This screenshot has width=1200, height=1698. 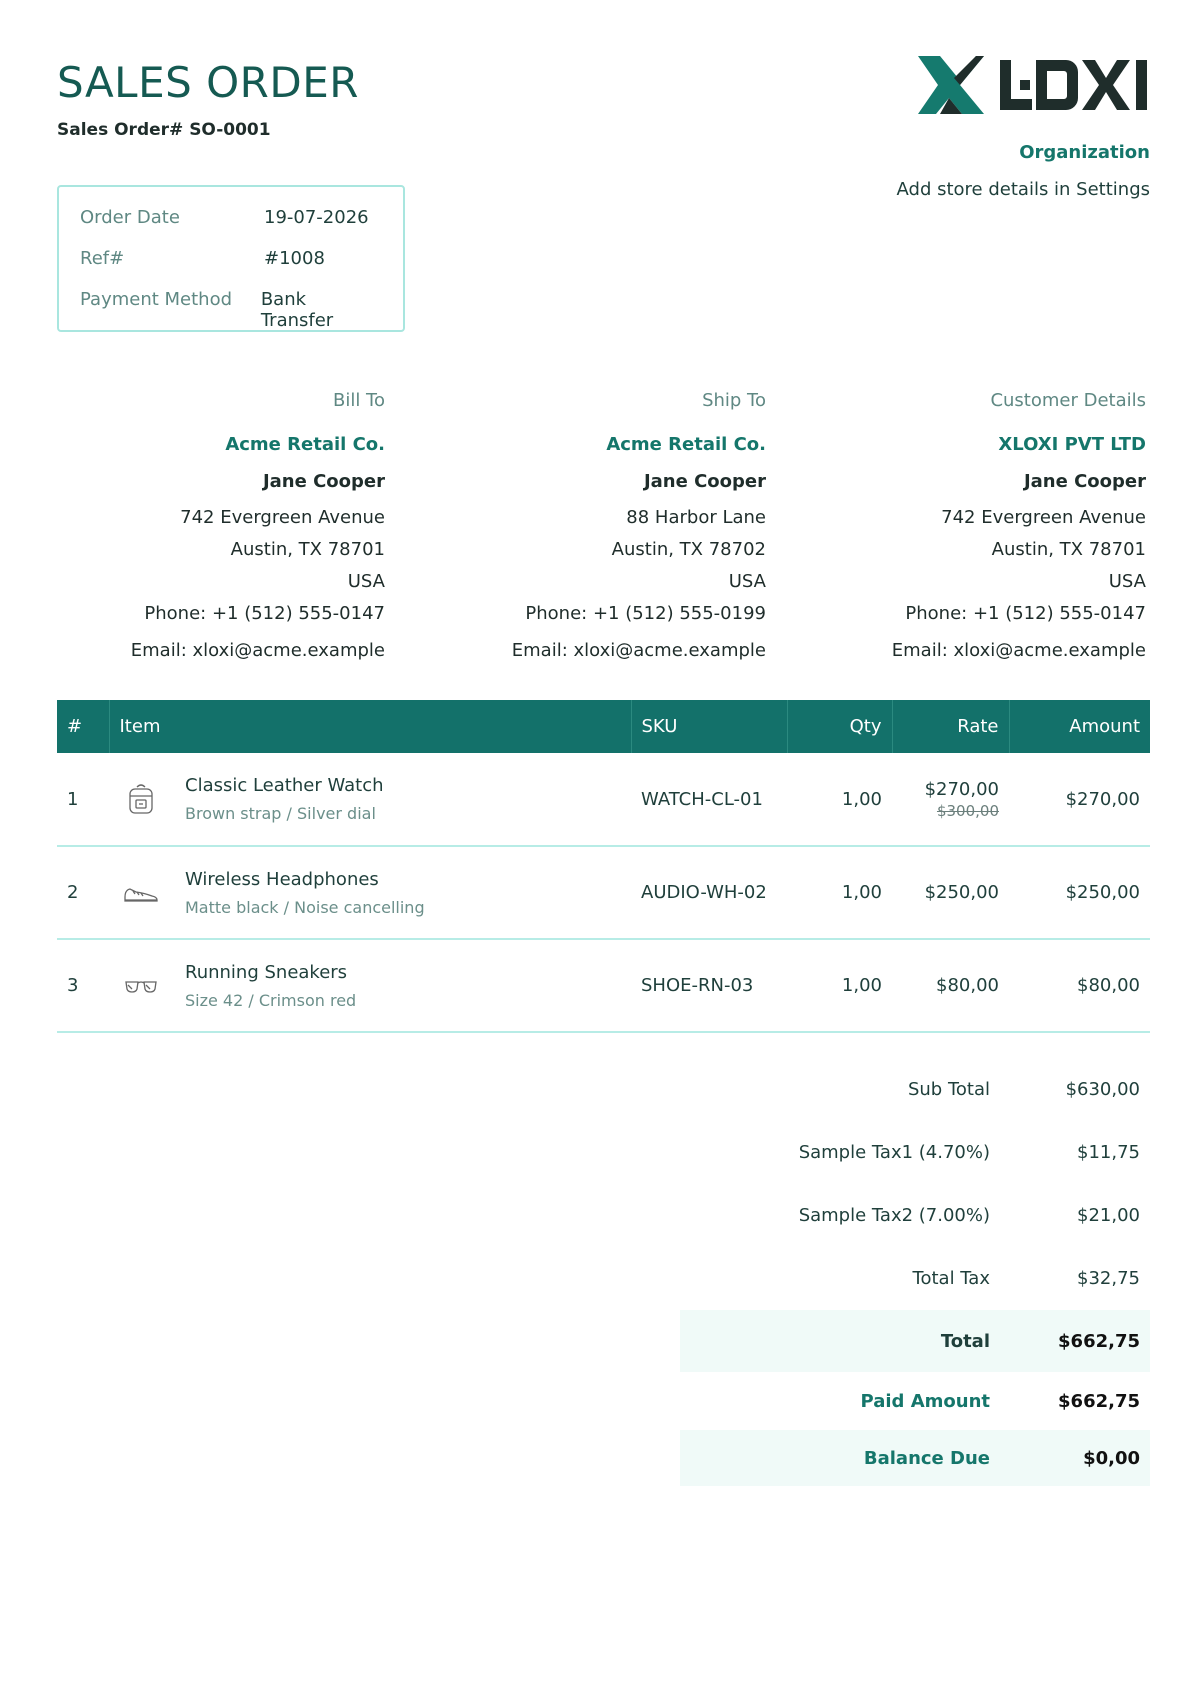 I want to click on backpack-icon, so click(x=141, y=799).